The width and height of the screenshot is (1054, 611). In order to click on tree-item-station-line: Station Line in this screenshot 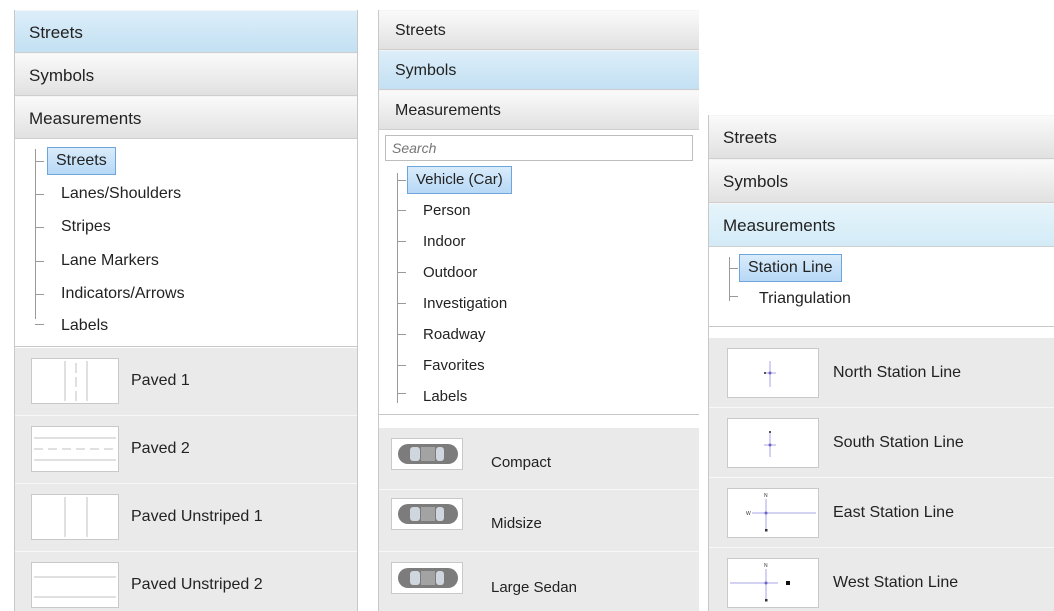, I will do `click(881, 268)`.